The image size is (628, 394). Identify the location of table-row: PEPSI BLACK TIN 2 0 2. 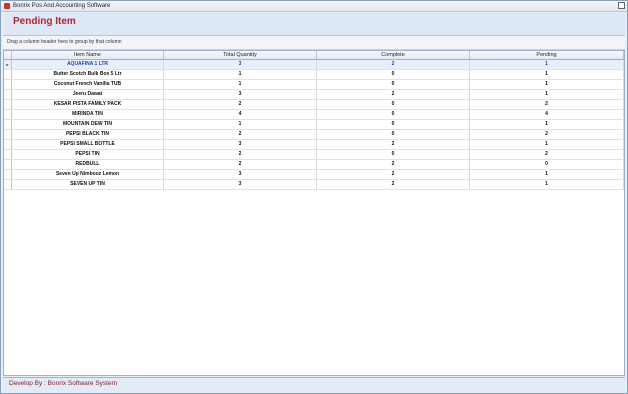
(314, 135).